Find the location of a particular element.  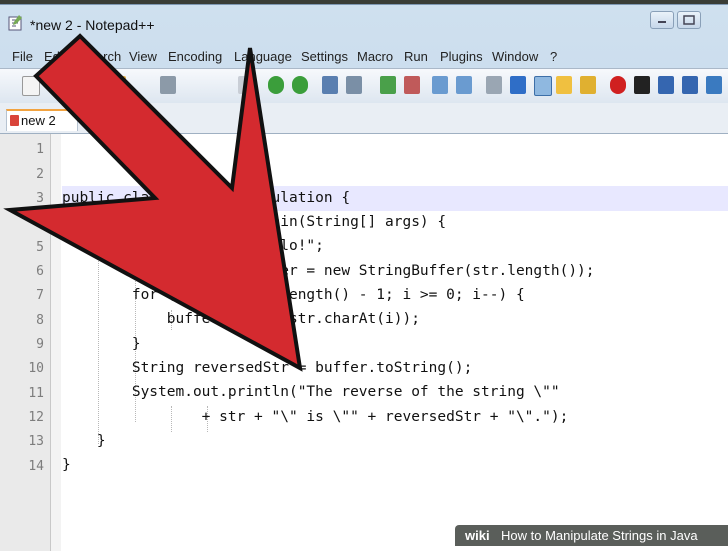

wikihow-watermark: wiki How to Manipulate Strings in Java is located at coordinates (591, 535).